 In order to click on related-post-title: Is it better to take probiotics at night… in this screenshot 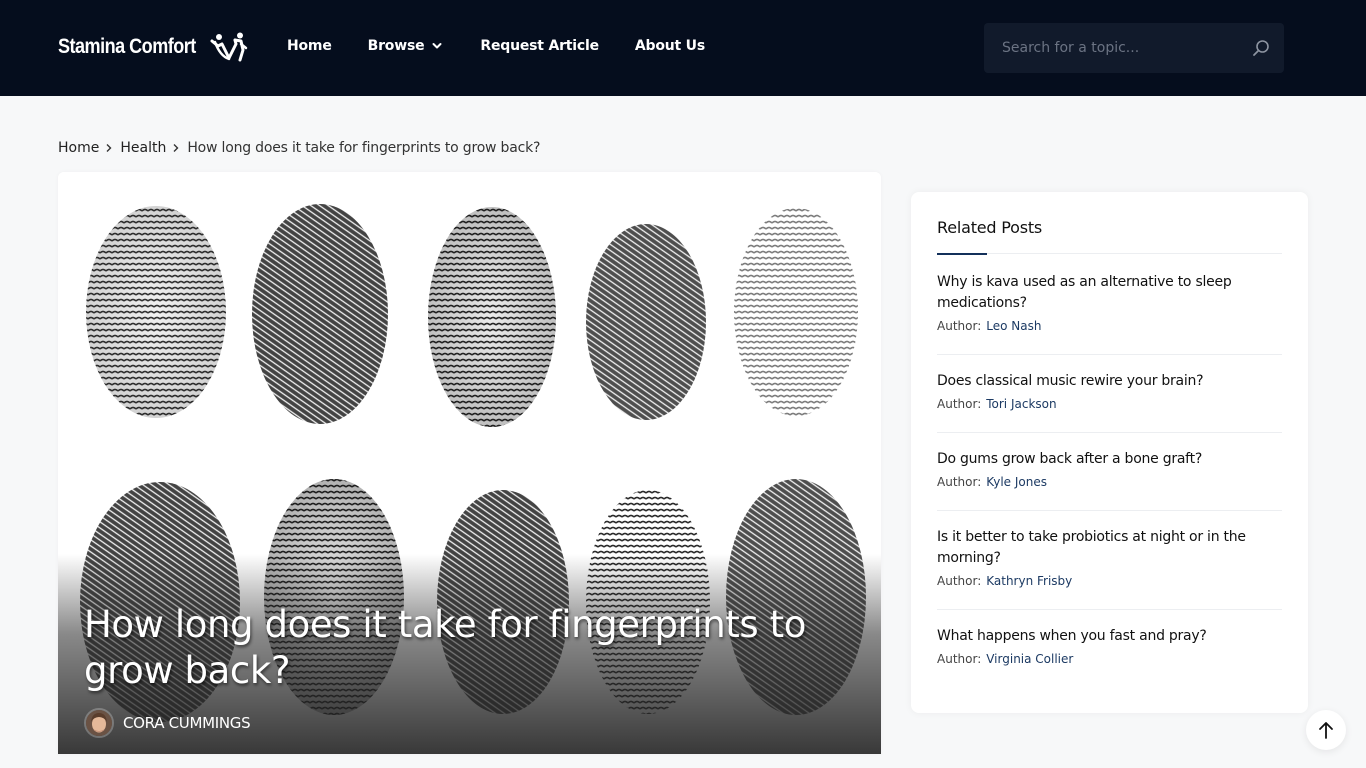, I will do `click(1109, 548)`.